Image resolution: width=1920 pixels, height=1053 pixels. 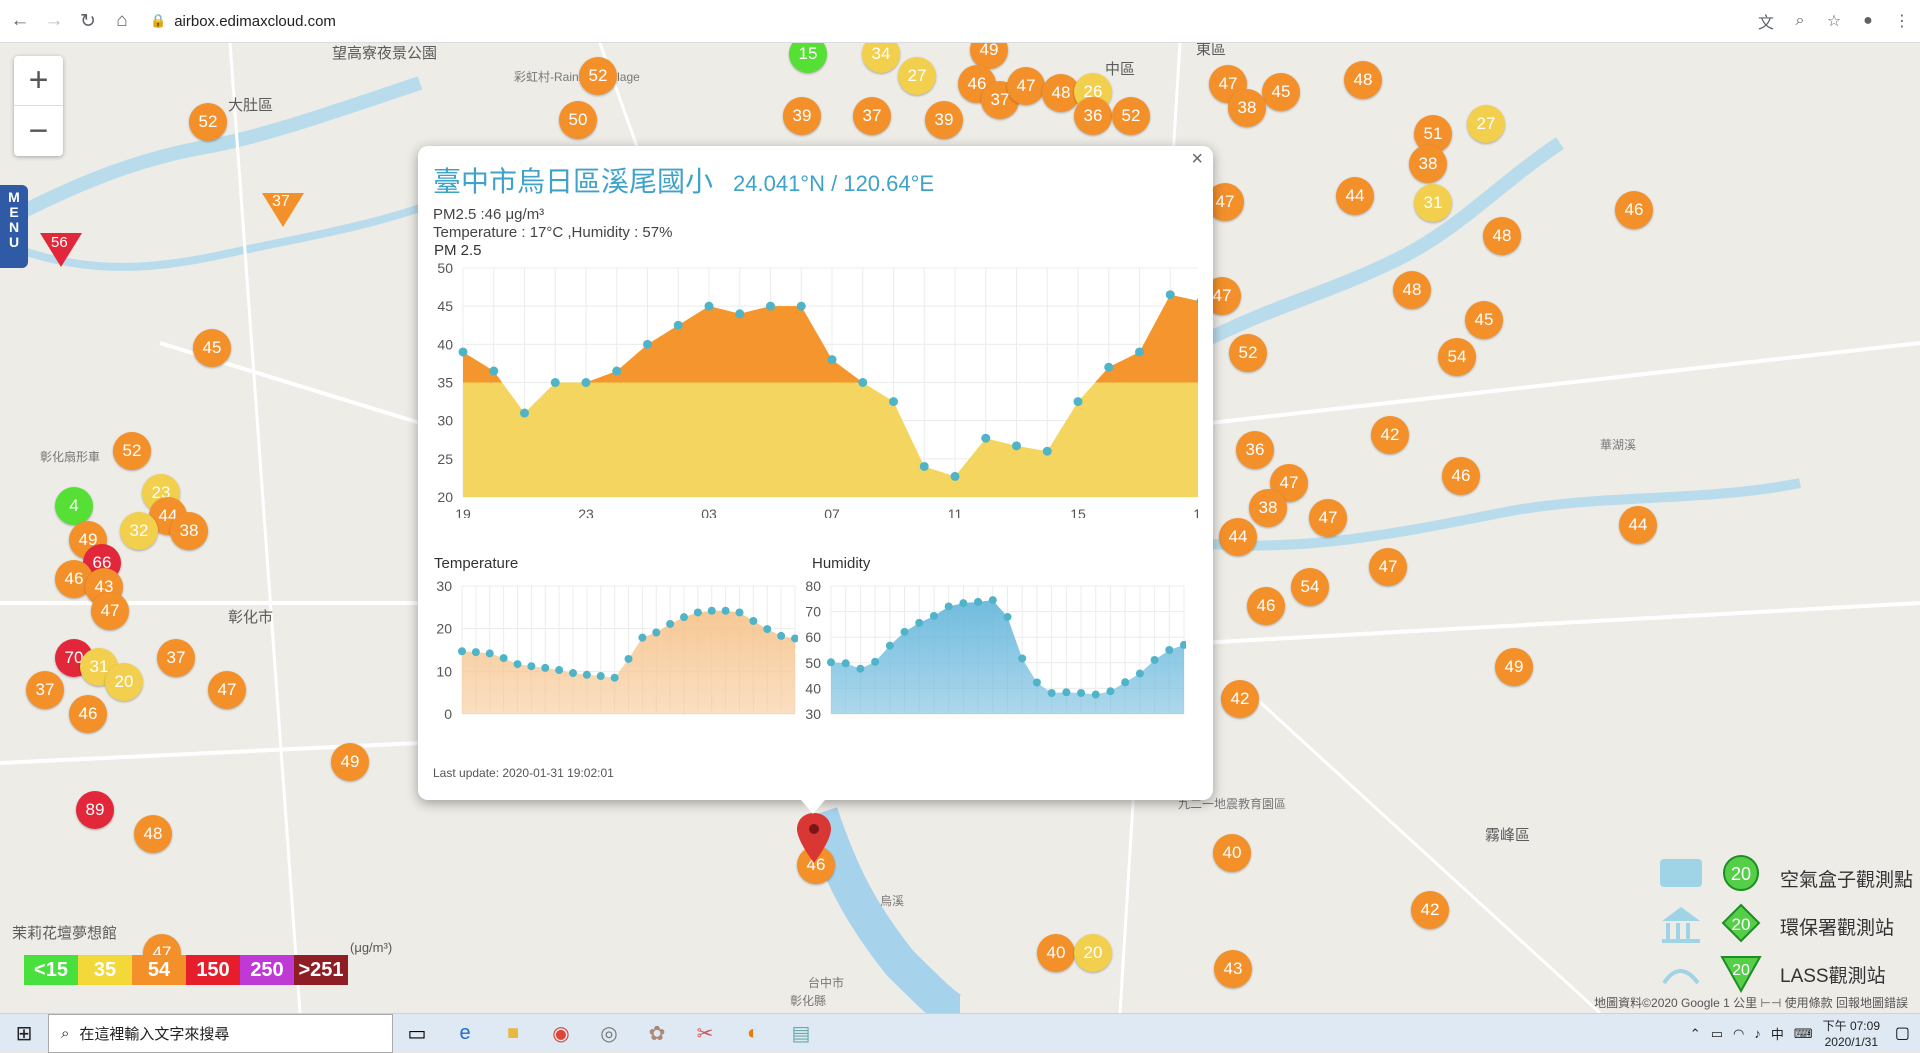 What do you see at coordinates (801, 1033) in the screenshot?
I see `app-icon: ▤` at bounding box center [801, 1033].